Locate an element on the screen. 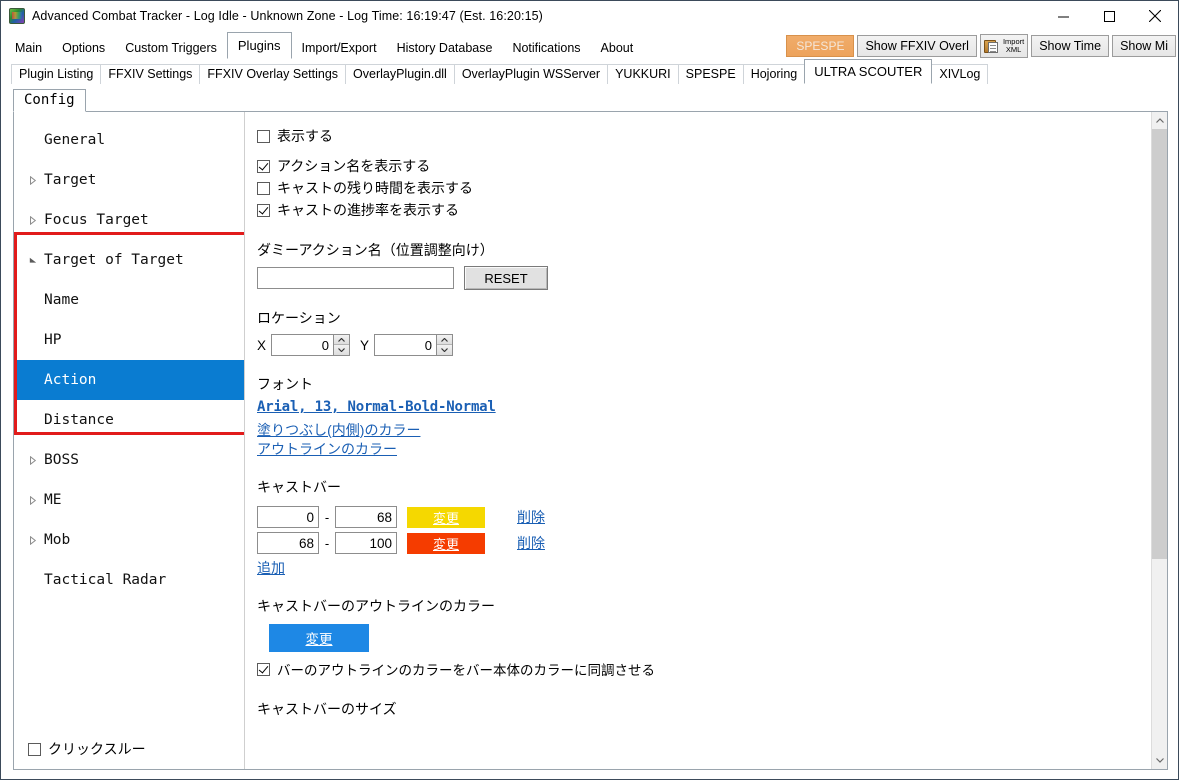  scrollbar-track is located at coordinates (1159, 440).